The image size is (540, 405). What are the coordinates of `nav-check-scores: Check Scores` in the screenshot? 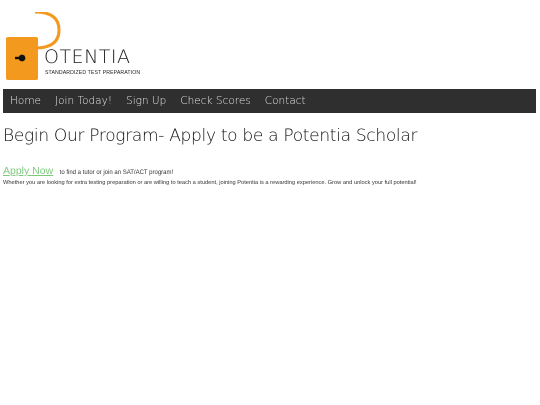 It's located at (215, 101).